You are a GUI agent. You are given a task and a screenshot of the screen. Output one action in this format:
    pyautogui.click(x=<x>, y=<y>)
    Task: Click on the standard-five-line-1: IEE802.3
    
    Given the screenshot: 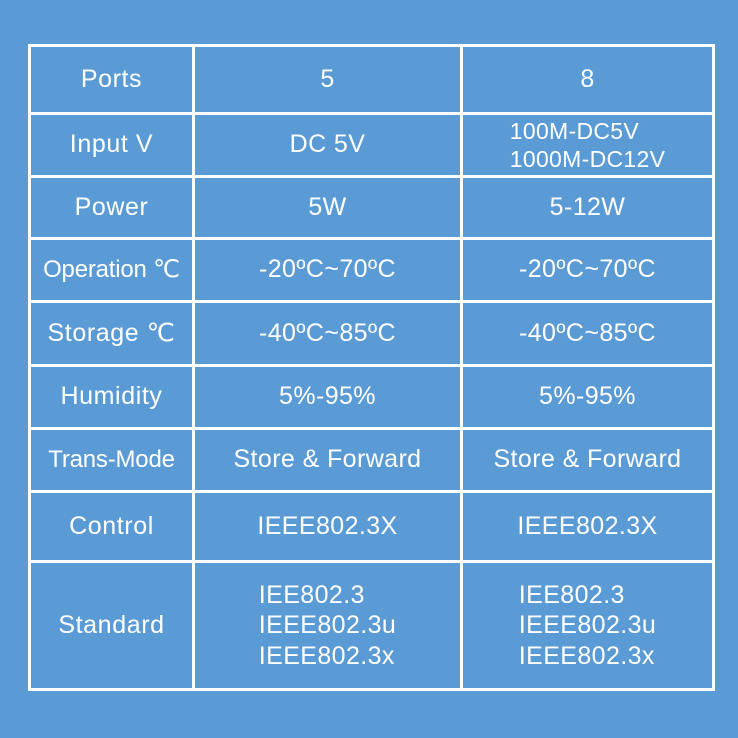 What is the action you would take?
    pyautogui.click(x=311, y=594)
    